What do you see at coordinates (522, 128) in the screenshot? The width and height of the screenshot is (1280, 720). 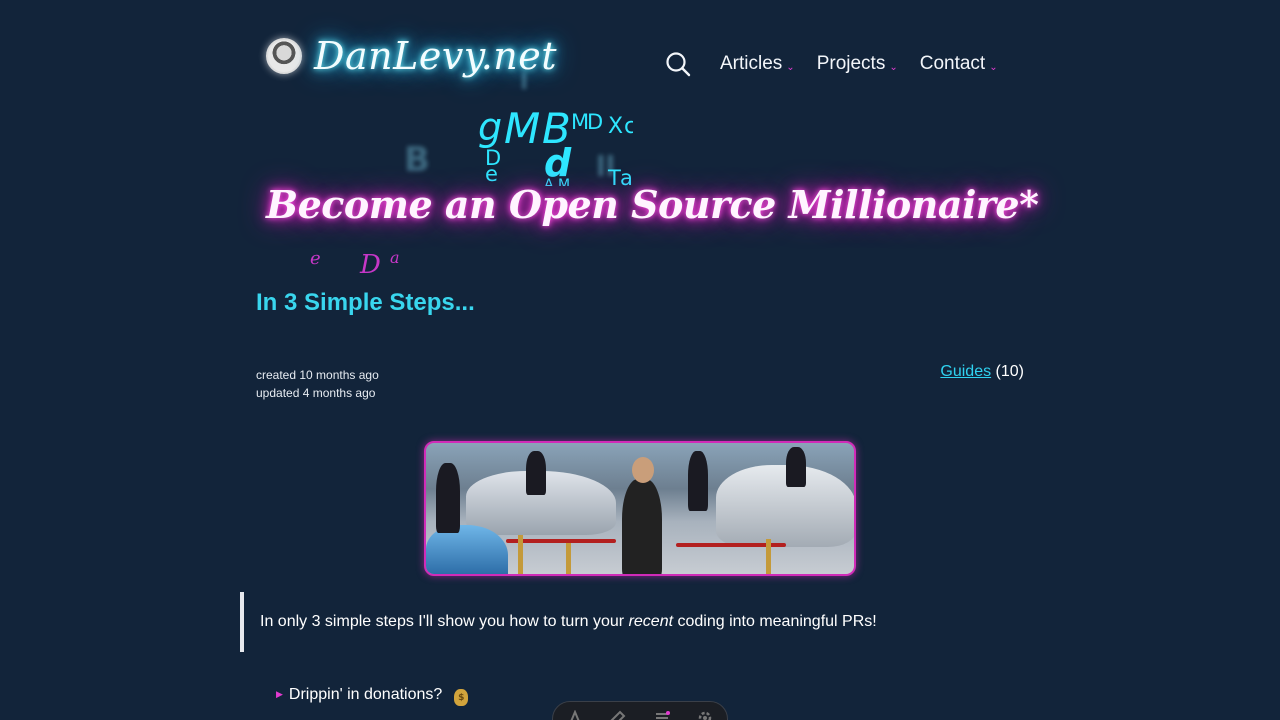 I see `scramble-glyph: M` at bounding box center [522, 128].